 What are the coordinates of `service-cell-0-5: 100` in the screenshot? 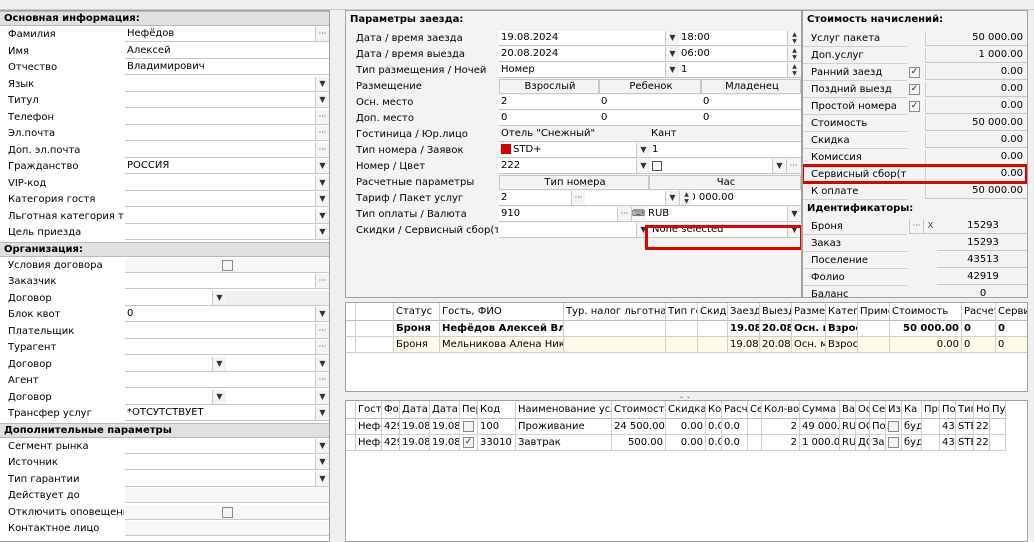 It's located at (497, 427).